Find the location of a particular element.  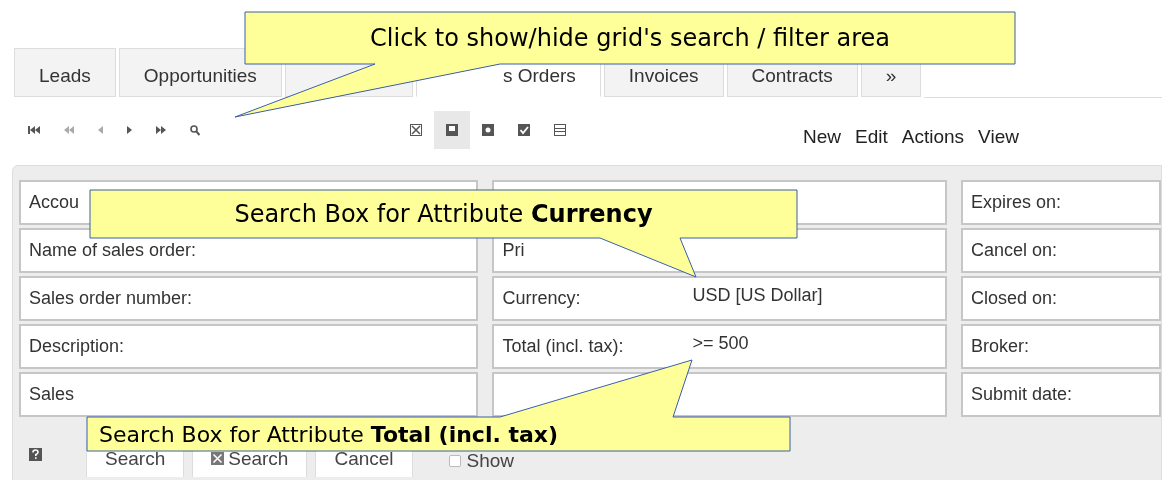

field-label: Name of sales order: is located at coordinates (113, 250).